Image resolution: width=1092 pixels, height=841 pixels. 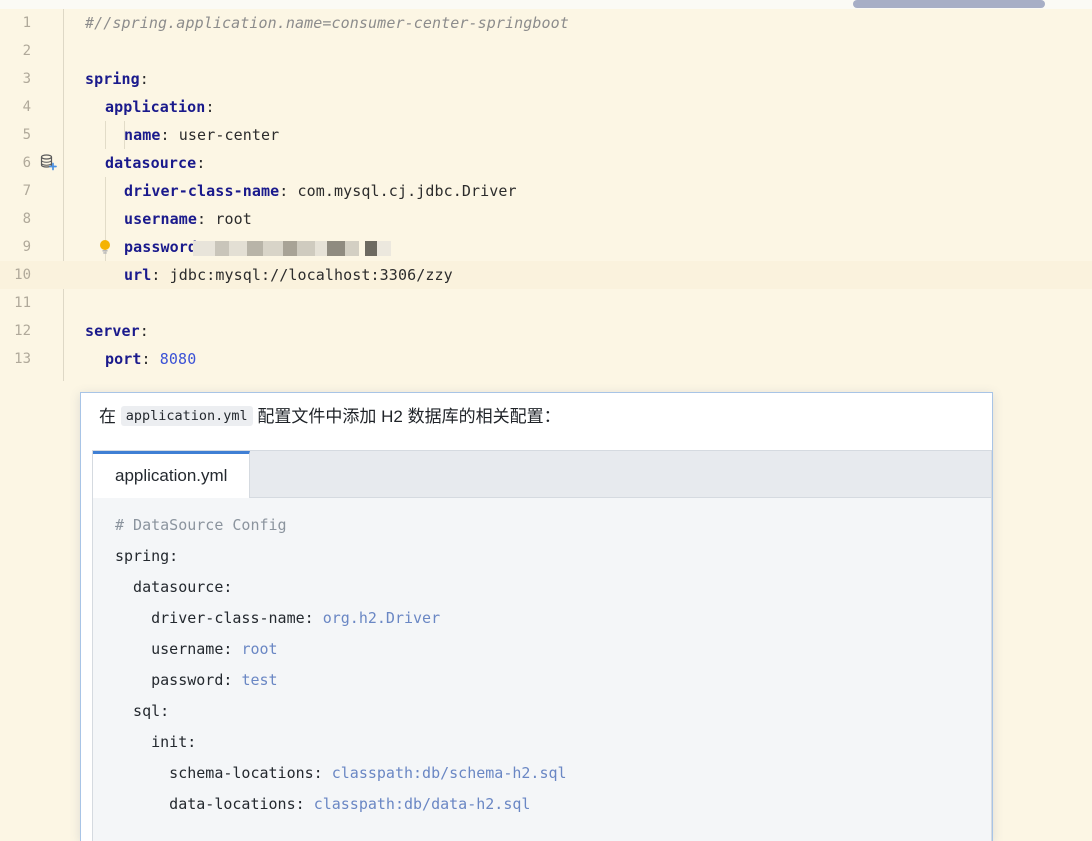 I want to click on horizontal-scrollbar-track, so click(x=546, y=4).